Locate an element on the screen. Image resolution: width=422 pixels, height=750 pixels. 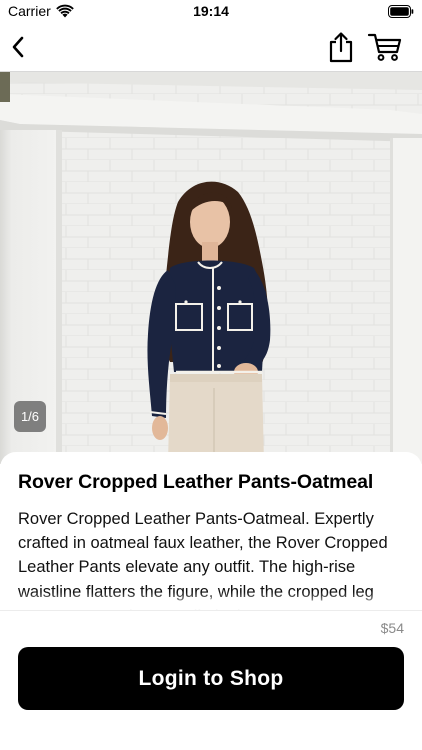
nav-bar is located at coordinates (211, 48).